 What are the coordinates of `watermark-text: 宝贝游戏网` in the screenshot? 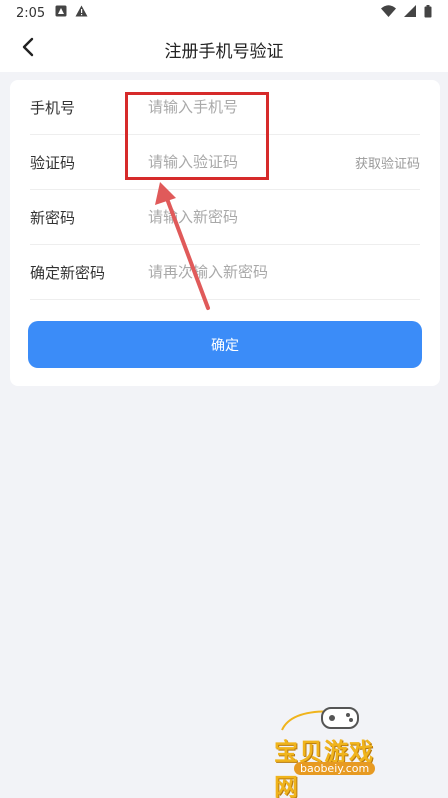 It's located at (324, 768).